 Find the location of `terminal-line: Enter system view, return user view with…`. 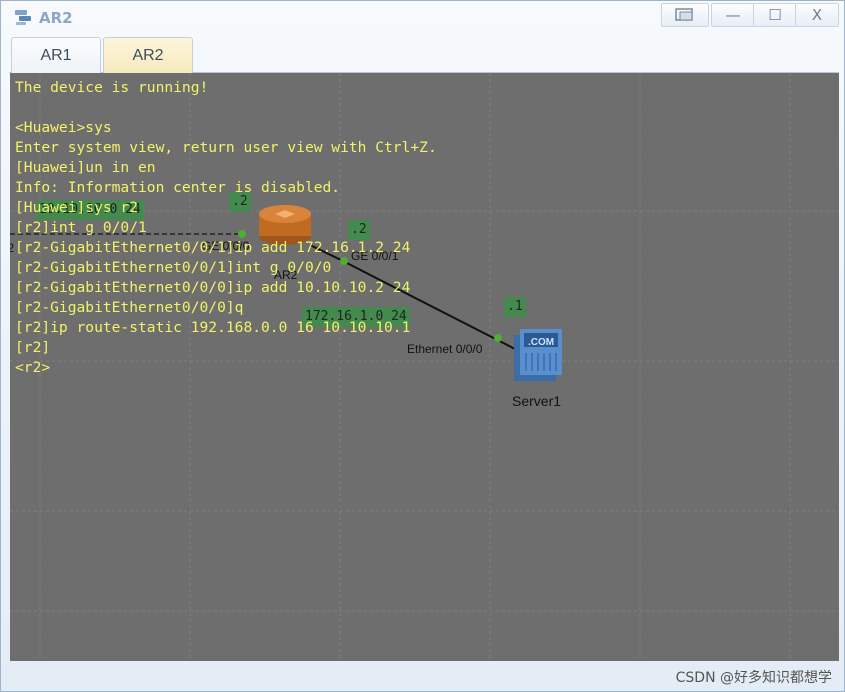

terminal-line: Enter system view, return user view with… is located at coordinates (226, 147).